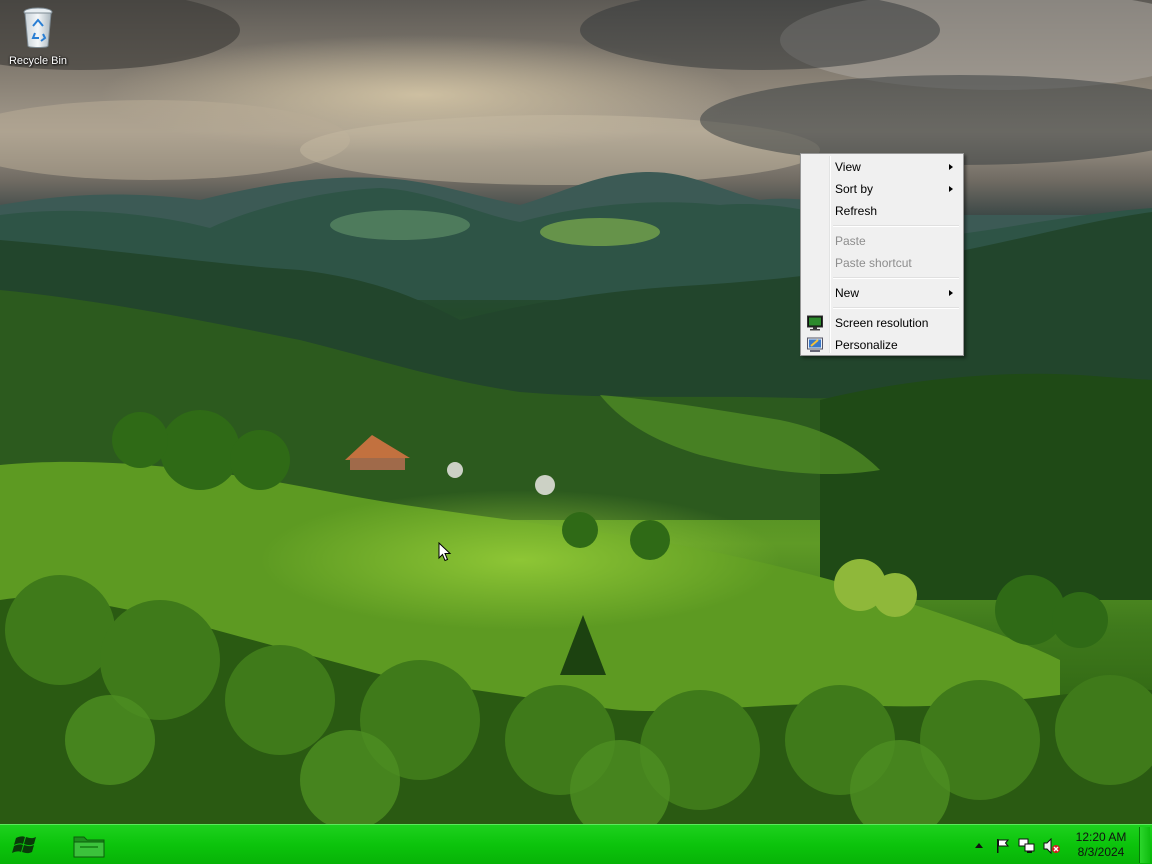 This screenshot has height=865, width=1152. I want to click on mouse-pointer-icon, so click(445, 552).